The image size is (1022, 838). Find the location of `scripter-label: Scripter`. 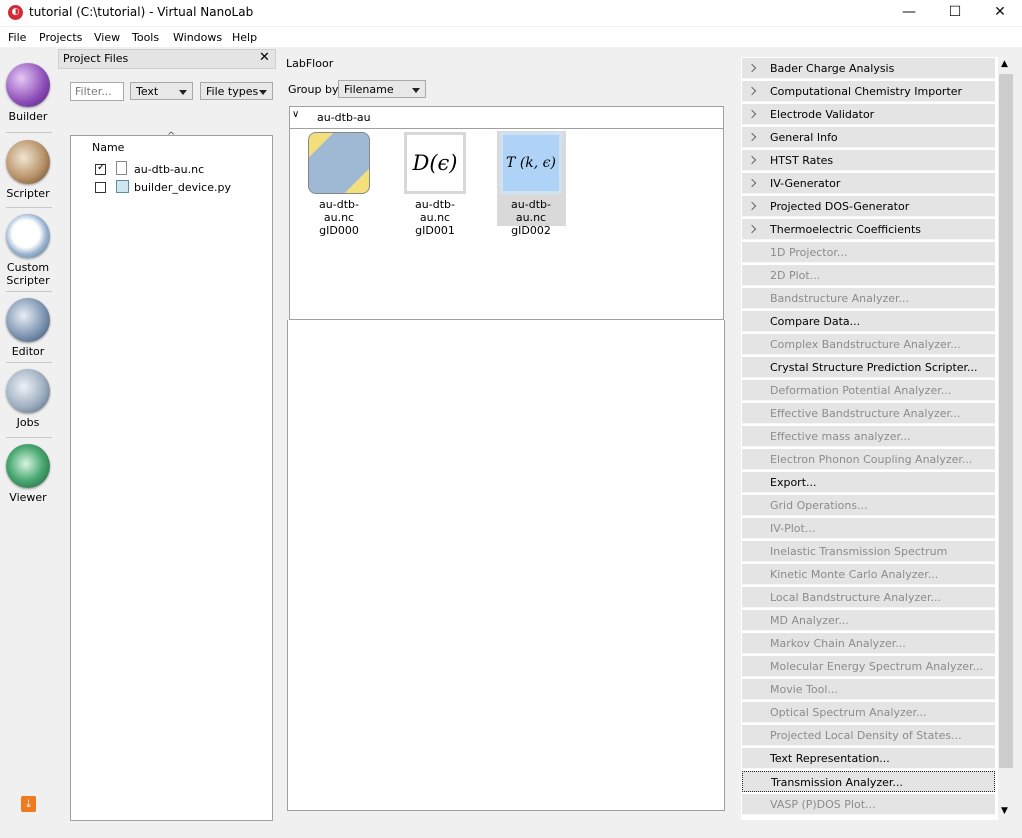

scripter-label: Scripter is located at coordinates (28, 193).